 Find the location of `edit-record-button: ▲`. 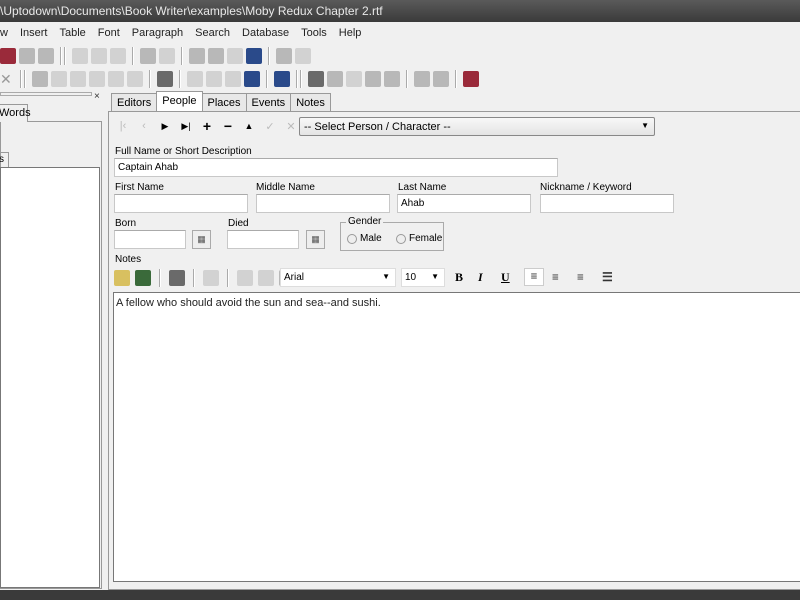

edit-record-button: ▲ is located at coordinates (249, 126).